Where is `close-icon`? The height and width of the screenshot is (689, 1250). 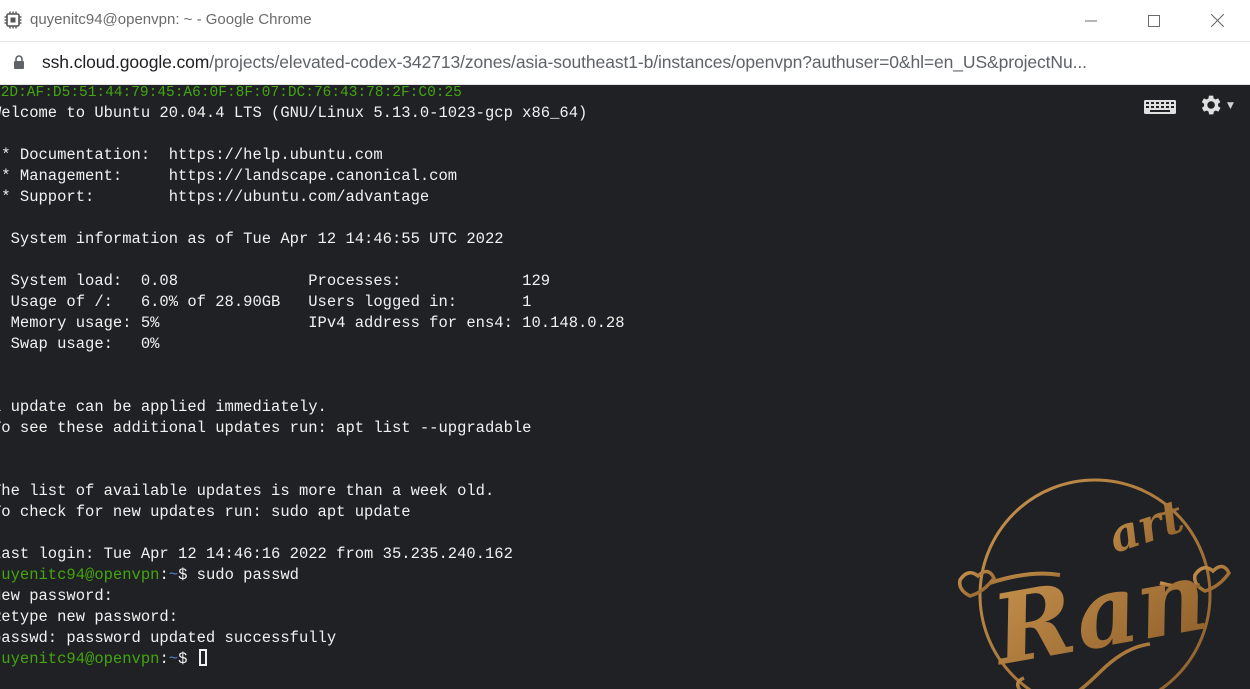 close-icon is located at coordinates (1217, 20).